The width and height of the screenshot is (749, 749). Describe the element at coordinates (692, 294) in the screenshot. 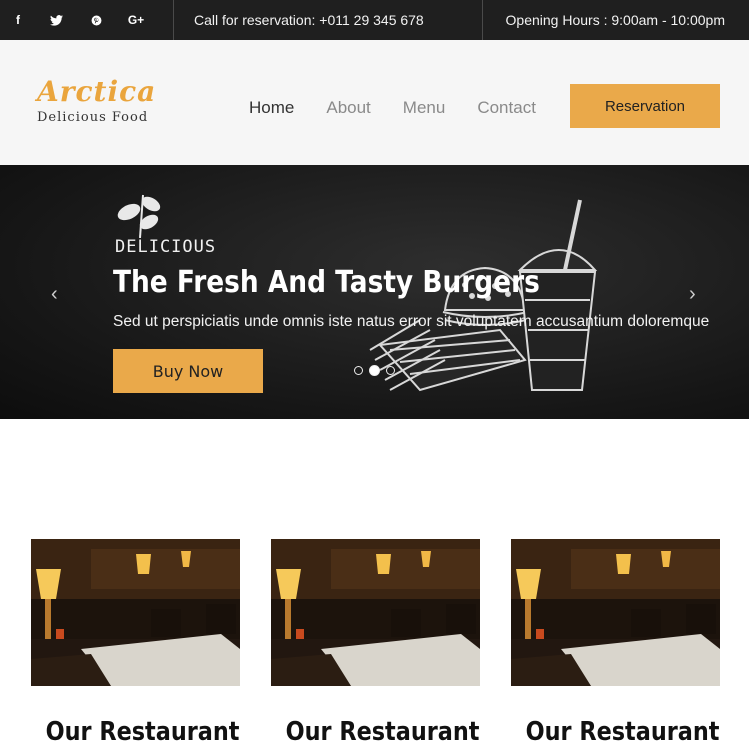

I see `next-slide-icon: ›` at that location.